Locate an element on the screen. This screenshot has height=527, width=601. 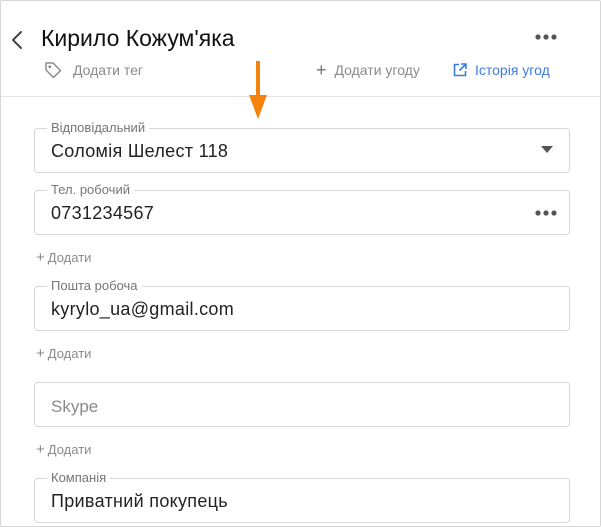
company-field: Компанія Приватний покупець is located at coordinates (302, 496).